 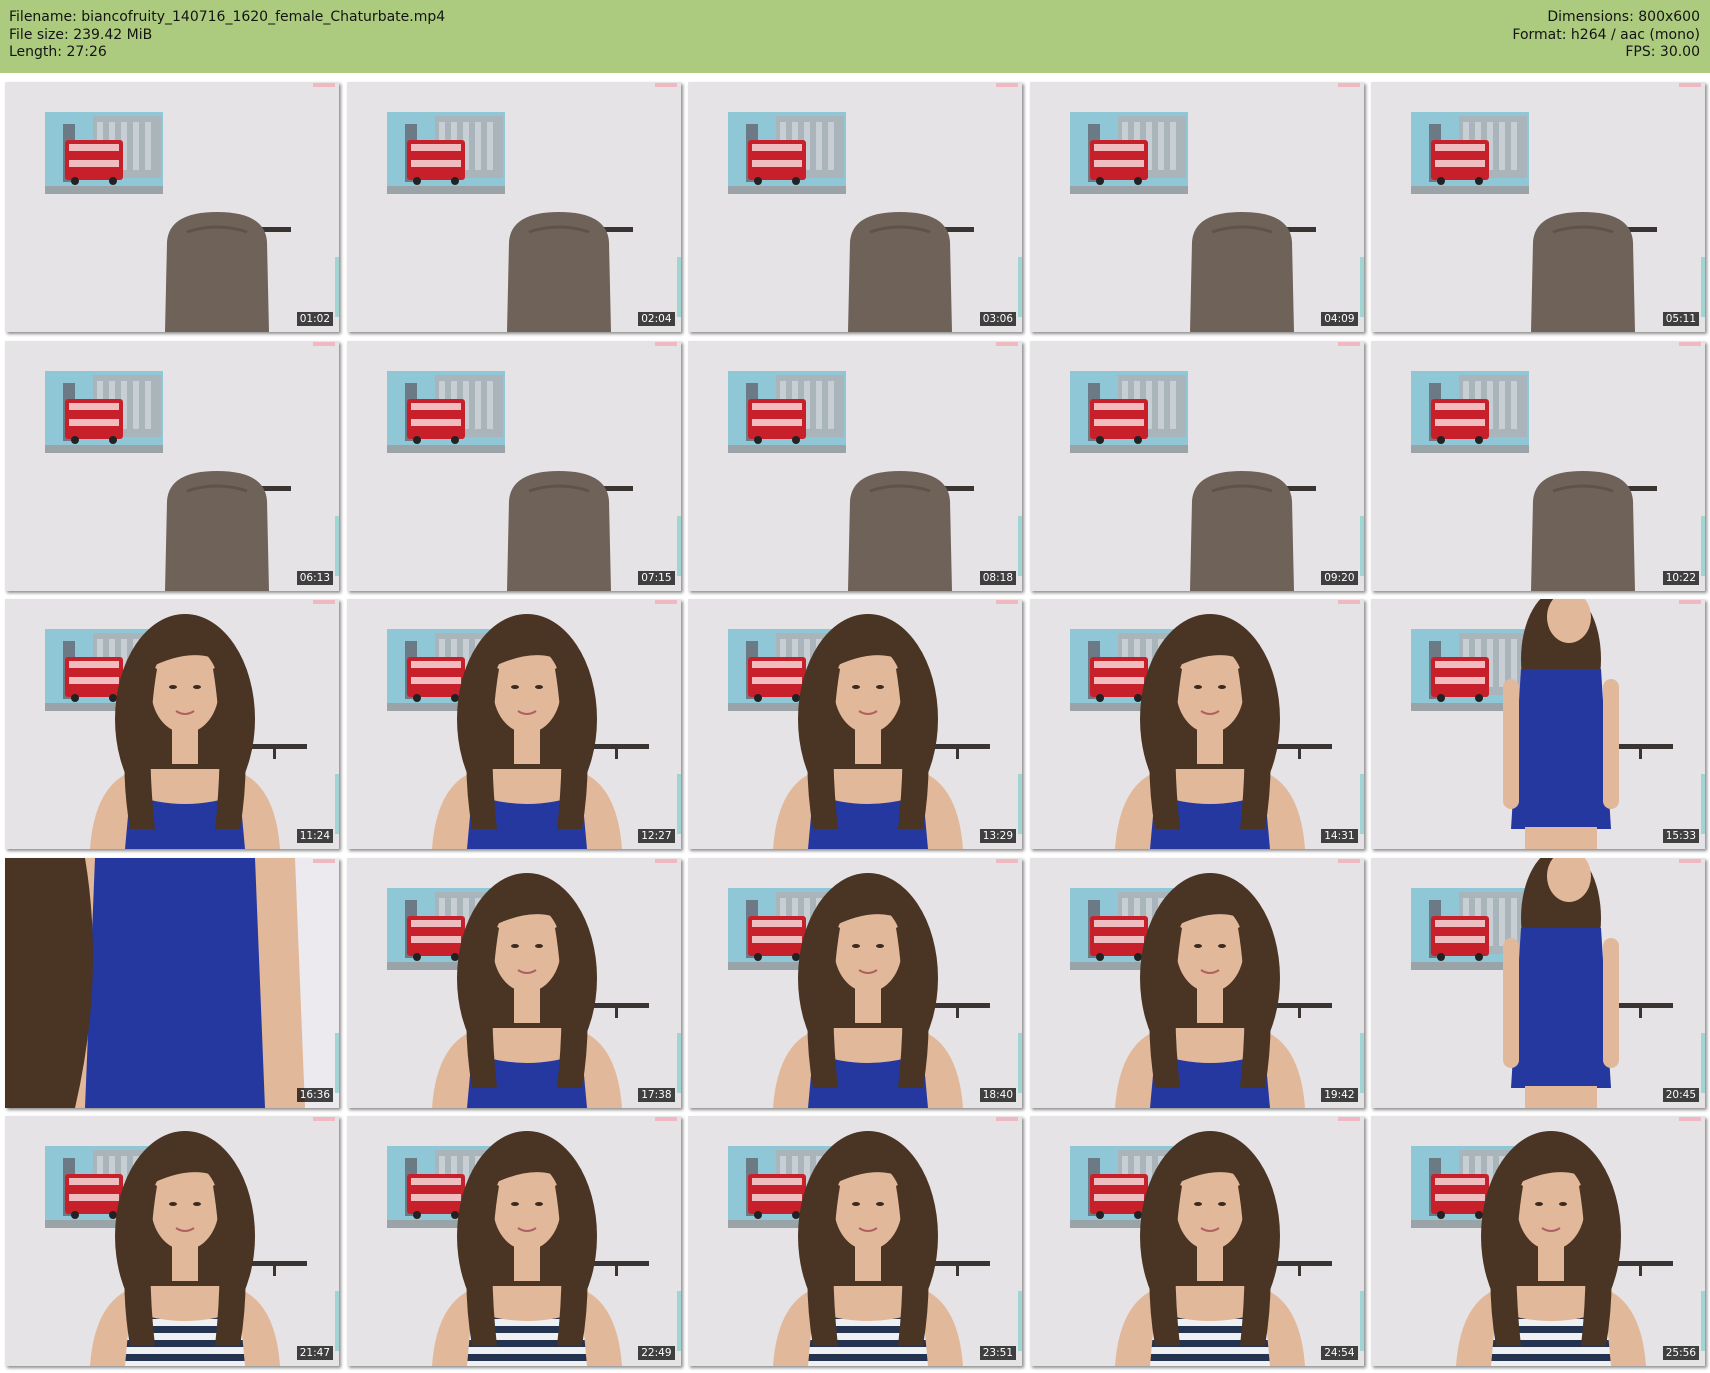 I want to click on video-thumbnail: 06:13, so click(x=172, y=465).